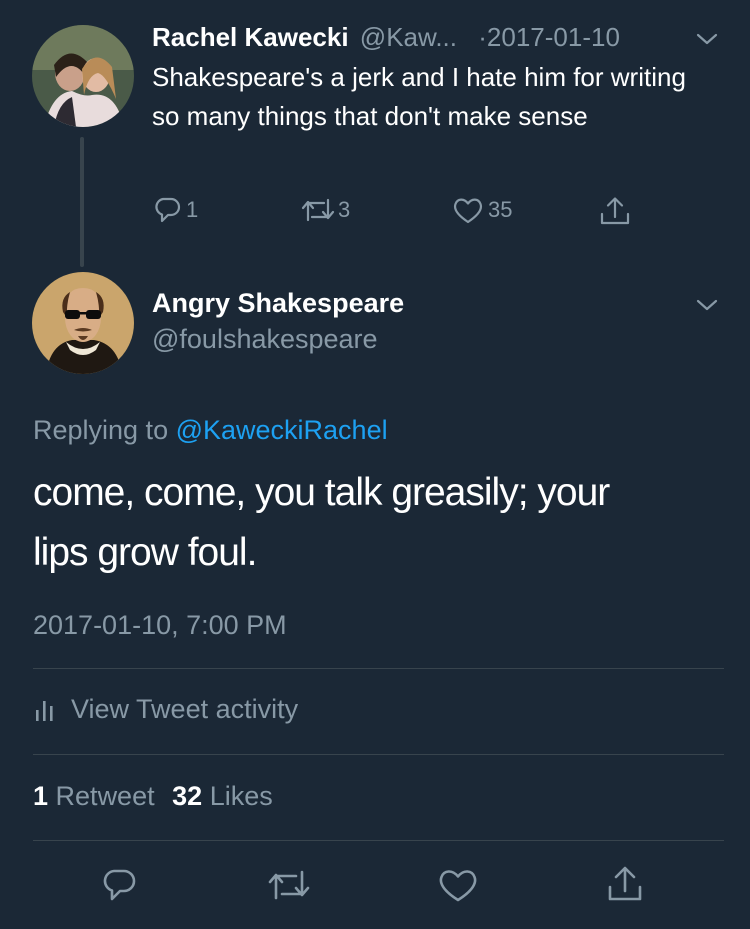  What do you see at coordinates (45, 710) in the screenshot?
I see `activity-icon` at bounding box center [45, 710].